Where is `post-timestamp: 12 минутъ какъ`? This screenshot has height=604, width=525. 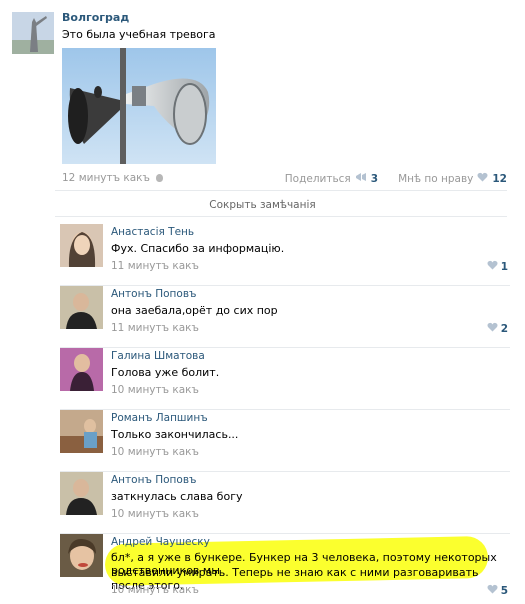 post-timestamp: 12 минутъ какъ is located at coordinates (113, 178).